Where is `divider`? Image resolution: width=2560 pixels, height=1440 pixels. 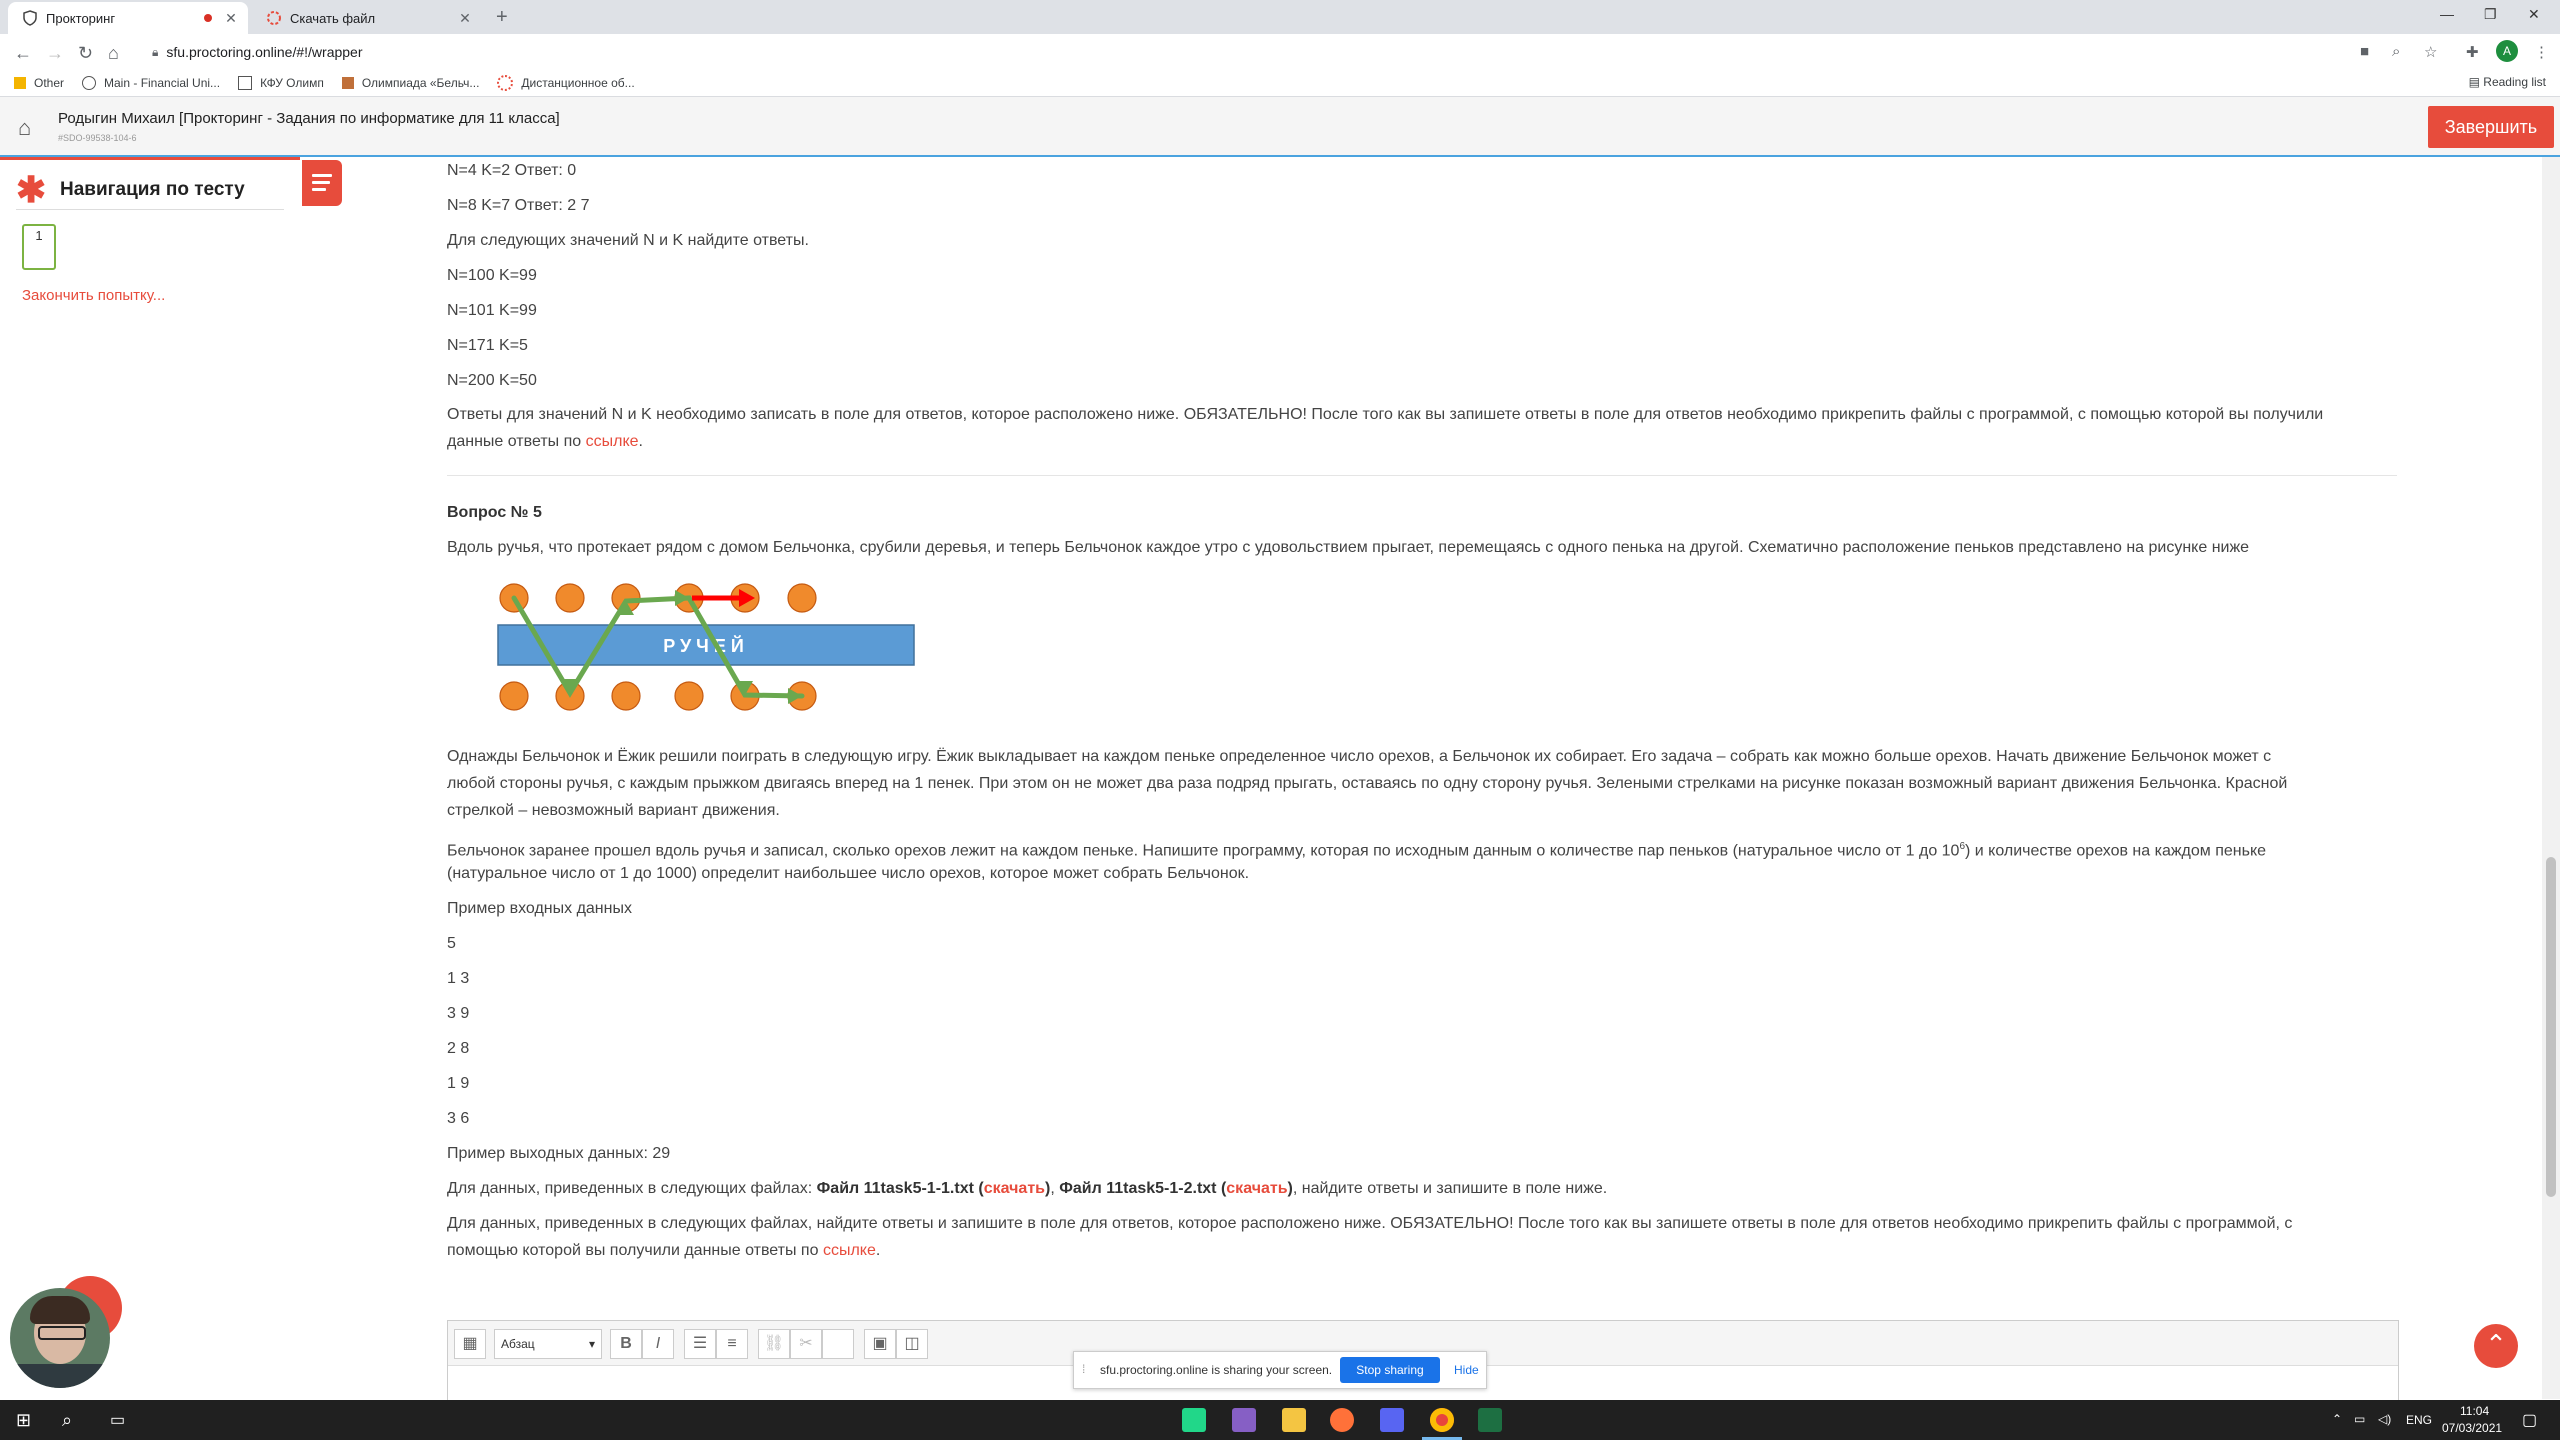
divider is located at coordinates (150, 209).